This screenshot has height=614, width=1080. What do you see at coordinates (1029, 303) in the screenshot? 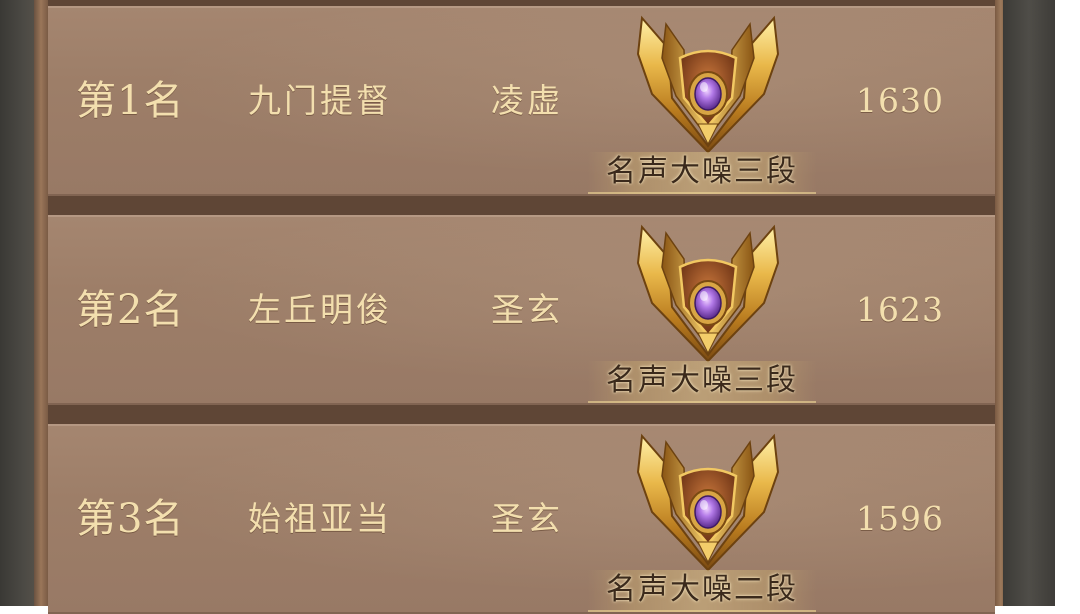
I see `right-frame` at bounding box center [1029, 303].